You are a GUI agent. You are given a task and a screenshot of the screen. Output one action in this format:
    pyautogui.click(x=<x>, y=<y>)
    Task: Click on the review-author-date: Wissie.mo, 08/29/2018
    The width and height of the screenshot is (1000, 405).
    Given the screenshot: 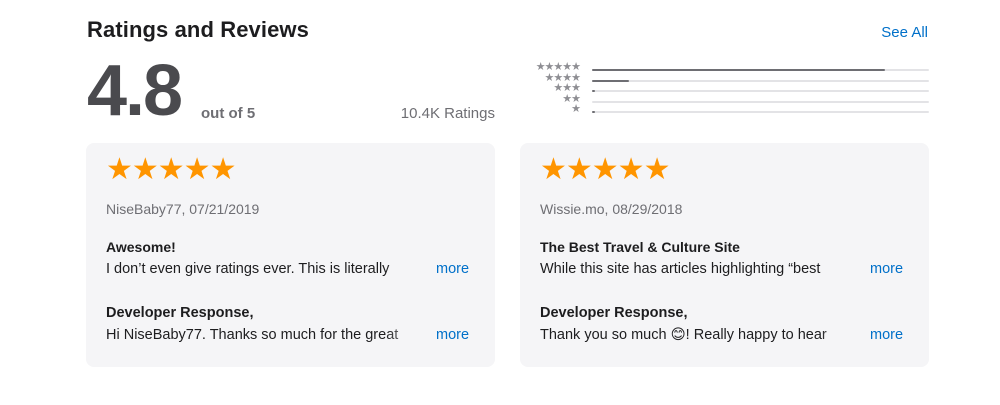 What is the action you would take?
    pyautogui.click(x=611, y=209)
    